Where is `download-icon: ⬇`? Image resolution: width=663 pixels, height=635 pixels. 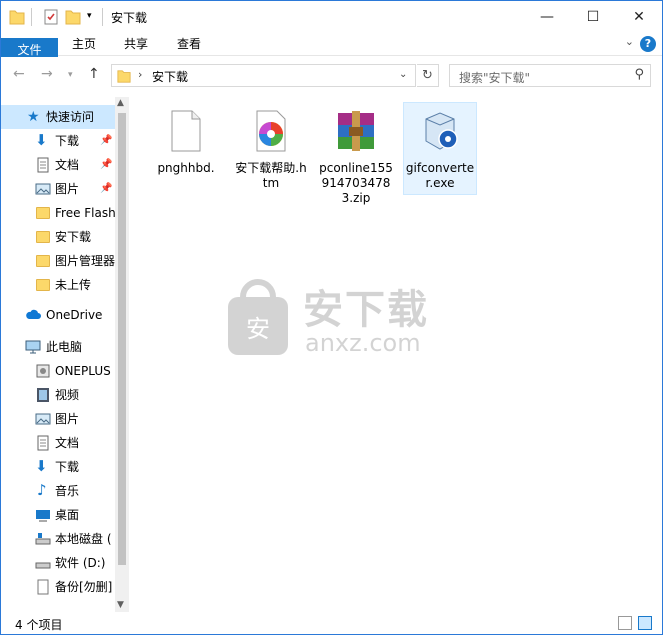
download-icon: ⬇ is located at coordinates (41, 466).